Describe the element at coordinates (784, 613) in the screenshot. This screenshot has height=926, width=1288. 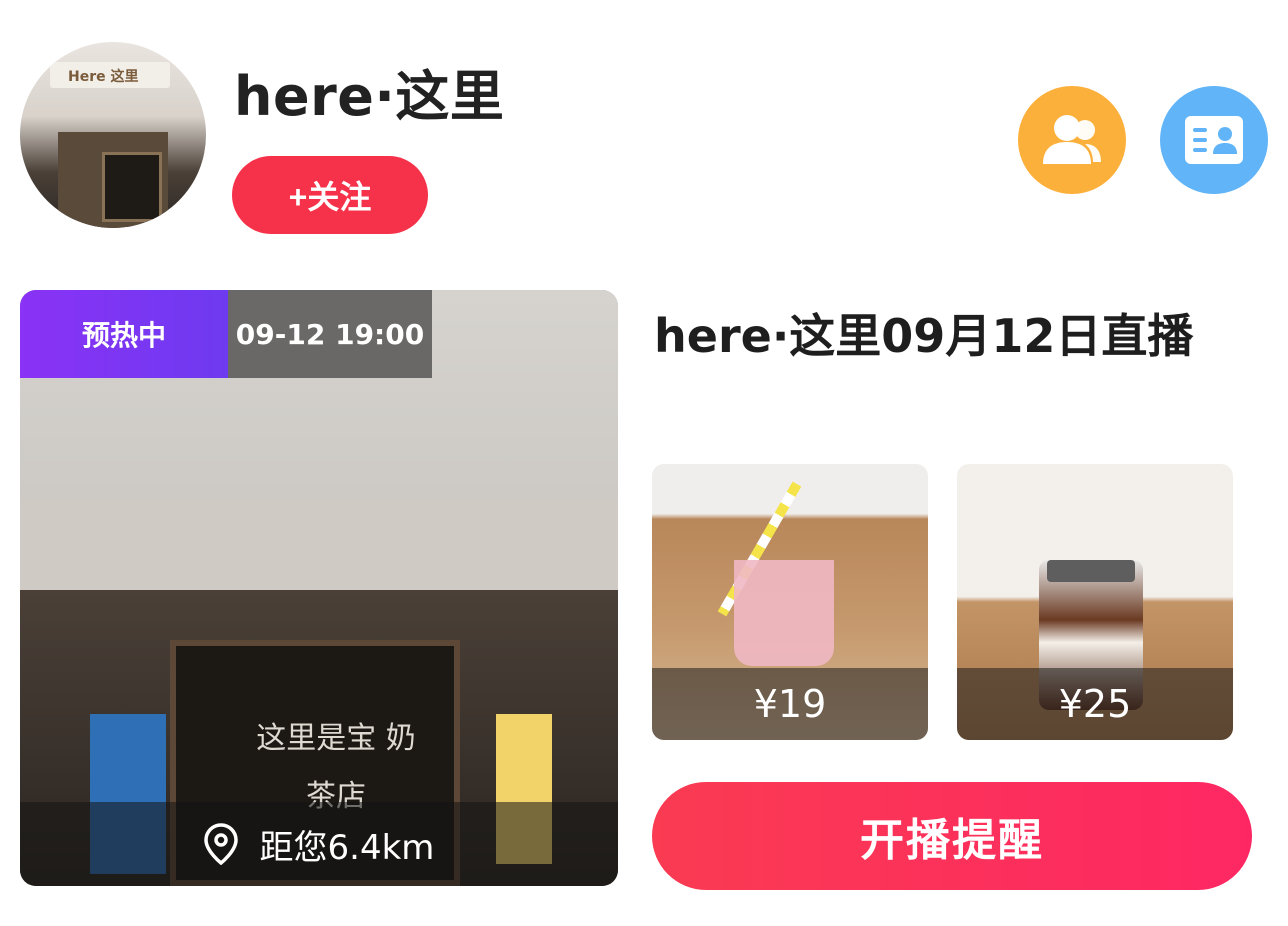
I see `product-image-drink` at that location.